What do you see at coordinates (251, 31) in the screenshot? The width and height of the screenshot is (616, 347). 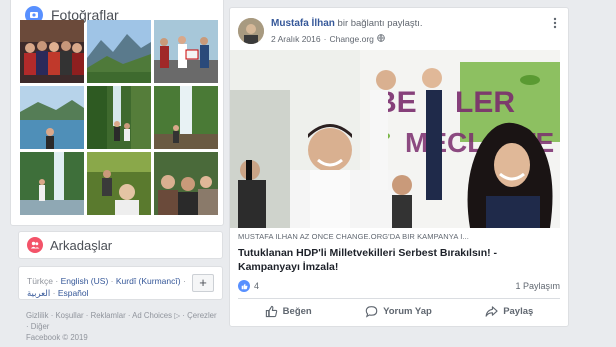 I see `avatar` at bounding box center [251, 31].